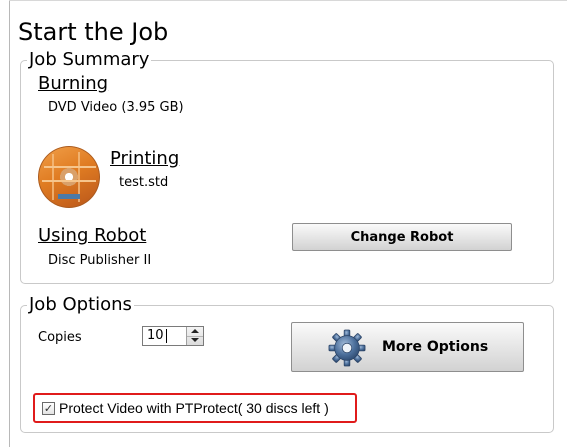 This screenshot has width=567, height=447. I want to click on printing-value: test.std, so click(144, 182).